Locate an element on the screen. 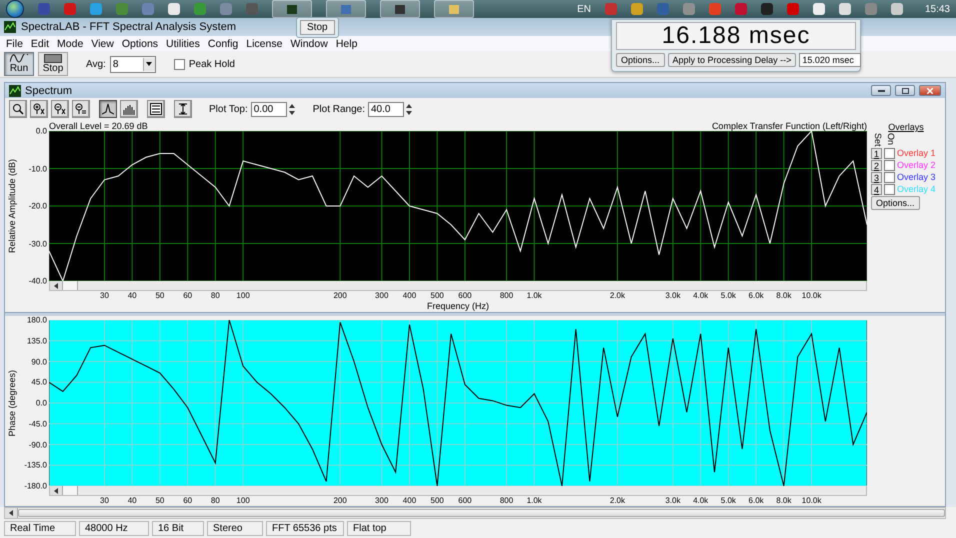 Image resolution: width=956 pixels, height=538 pixels. apply-delay-button: Apply to Processing Delay --> is located at coordinates (732, 60).